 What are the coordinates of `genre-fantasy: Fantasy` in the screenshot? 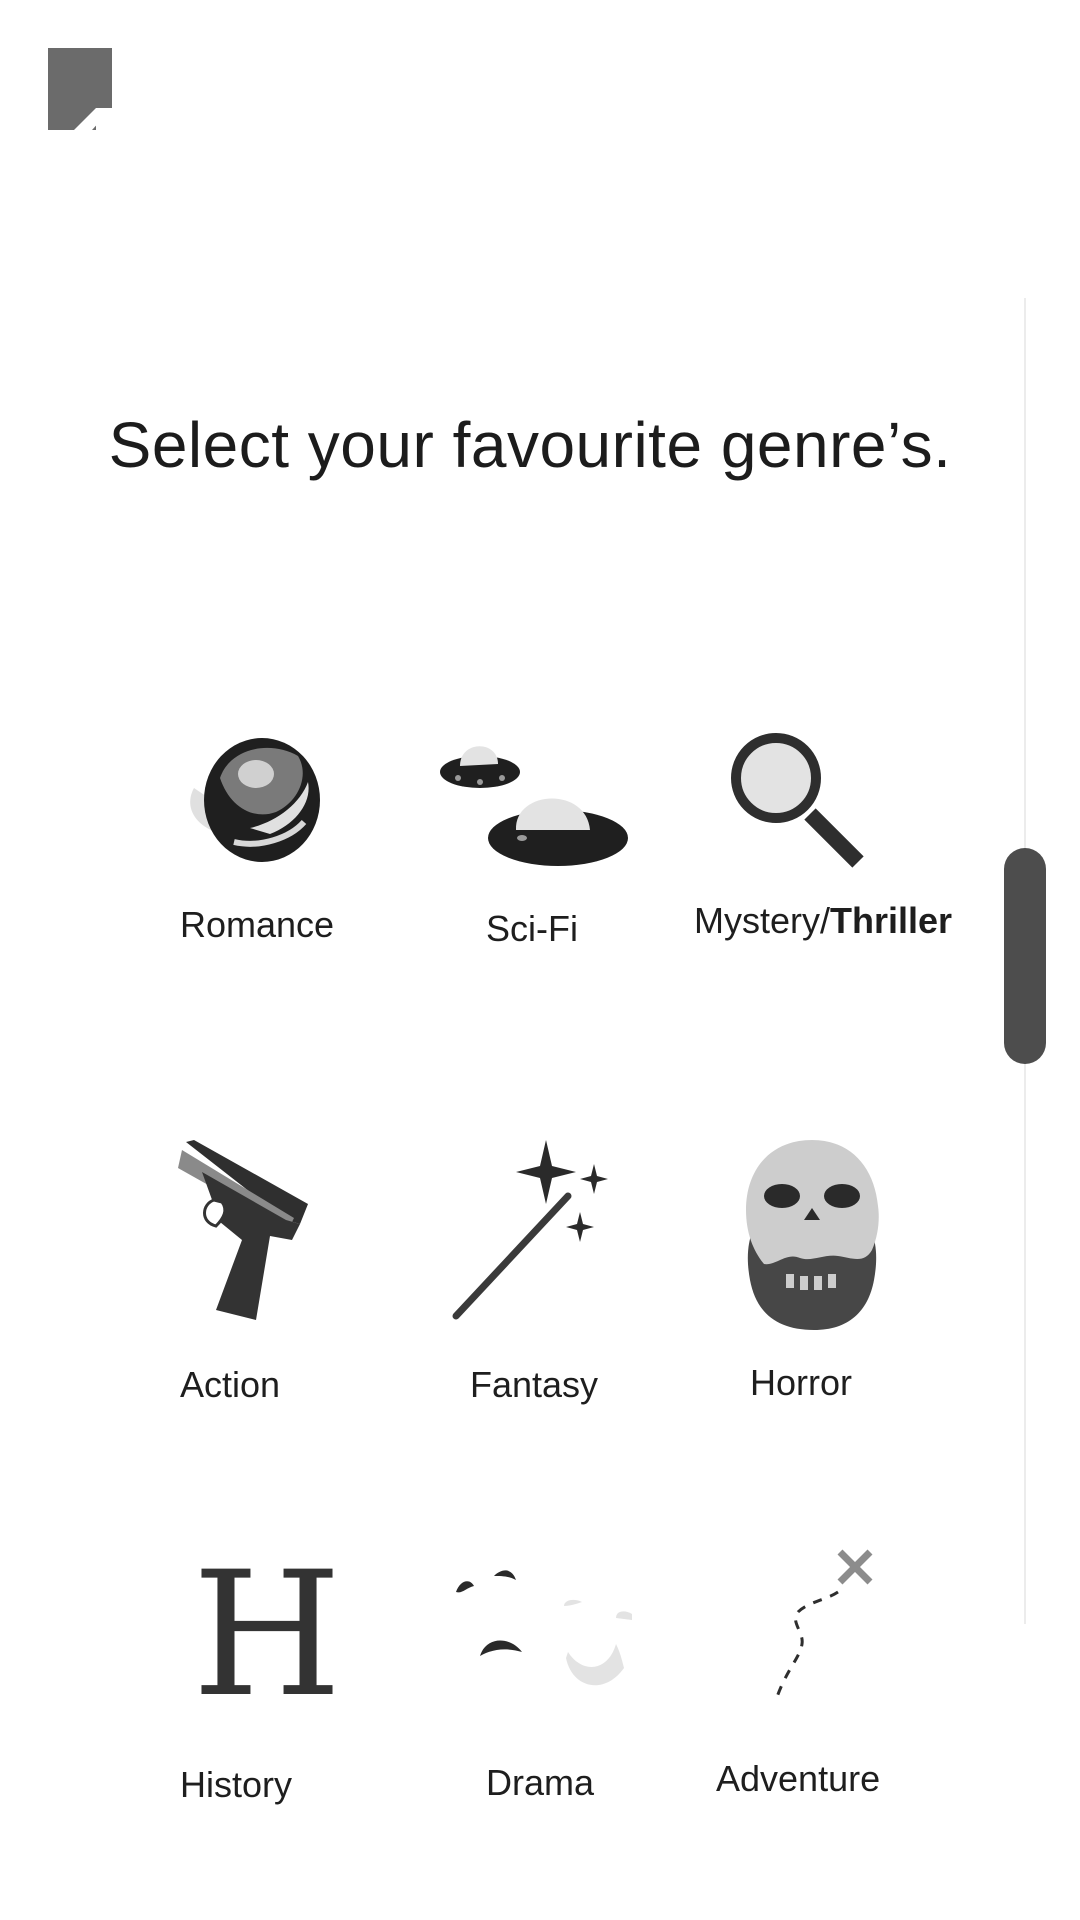 It's located at (540, 1272).